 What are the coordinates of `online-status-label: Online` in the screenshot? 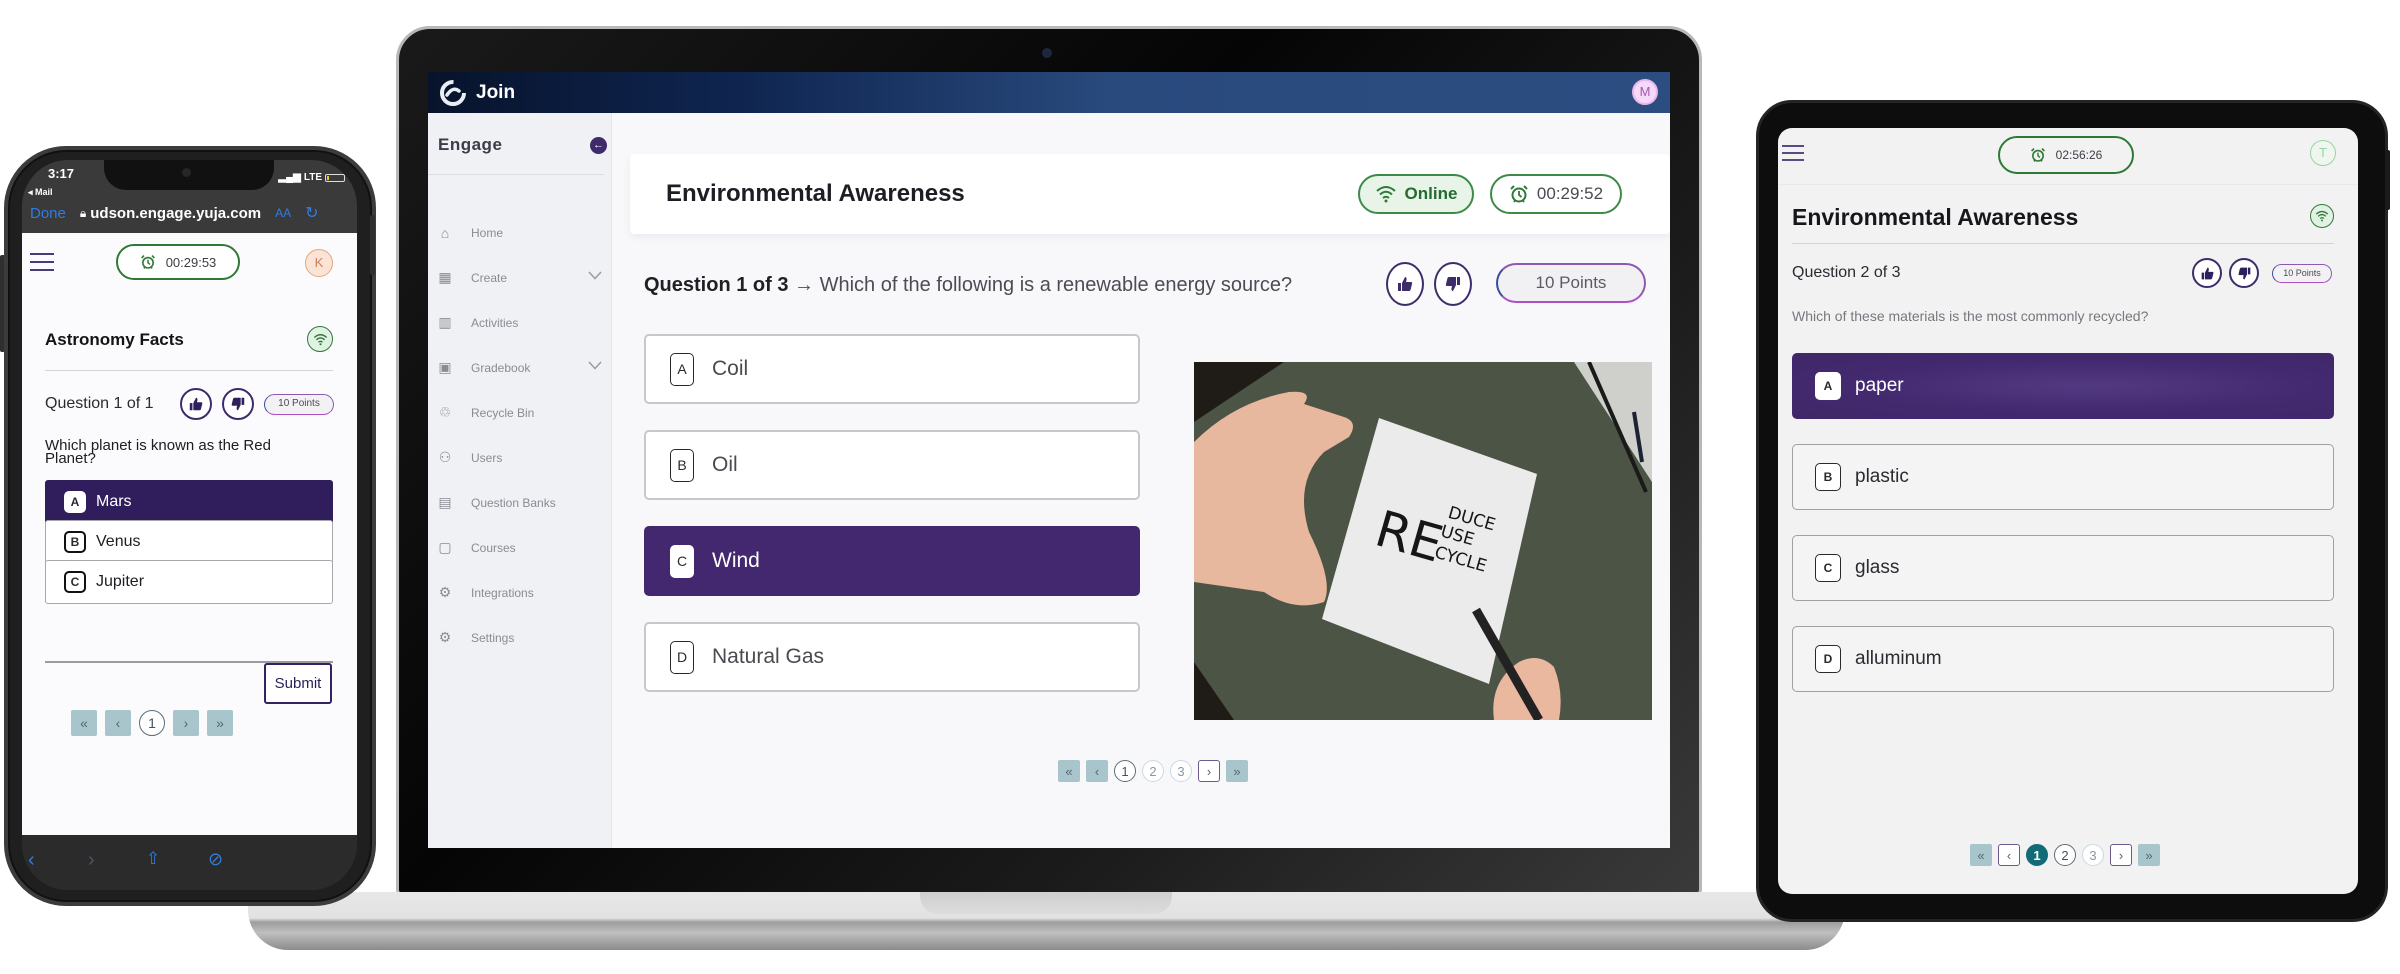 It's located at (1431, 193).